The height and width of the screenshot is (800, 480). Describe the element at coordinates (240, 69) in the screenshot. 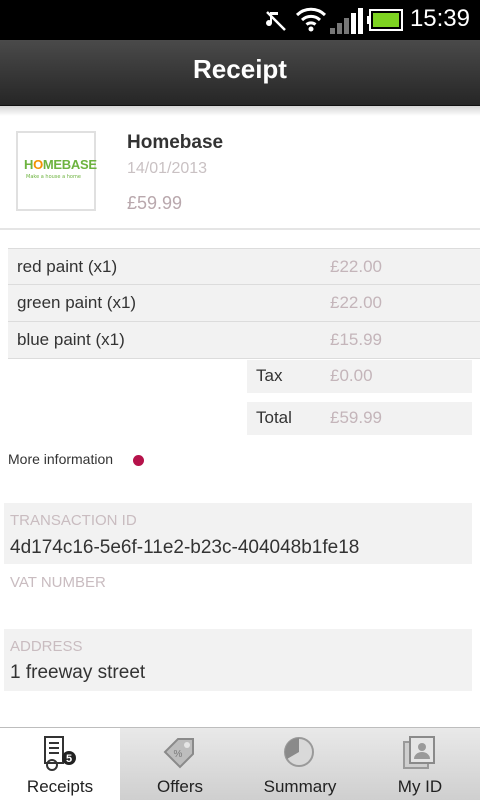

I see `page-title: Receipt` at that location.